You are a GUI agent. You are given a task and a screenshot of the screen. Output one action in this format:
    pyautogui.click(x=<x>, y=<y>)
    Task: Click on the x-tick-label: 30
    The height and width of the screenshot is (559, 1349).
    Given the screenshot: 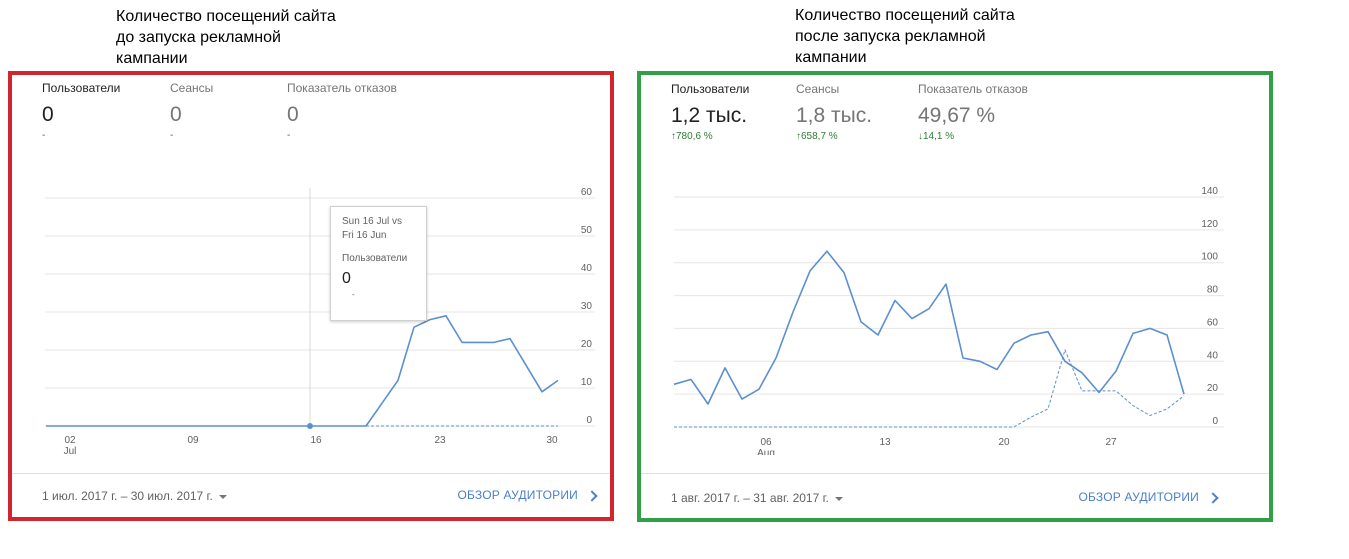 What is the action you would take?
    pyautogui.click(x=552, y=440)
    